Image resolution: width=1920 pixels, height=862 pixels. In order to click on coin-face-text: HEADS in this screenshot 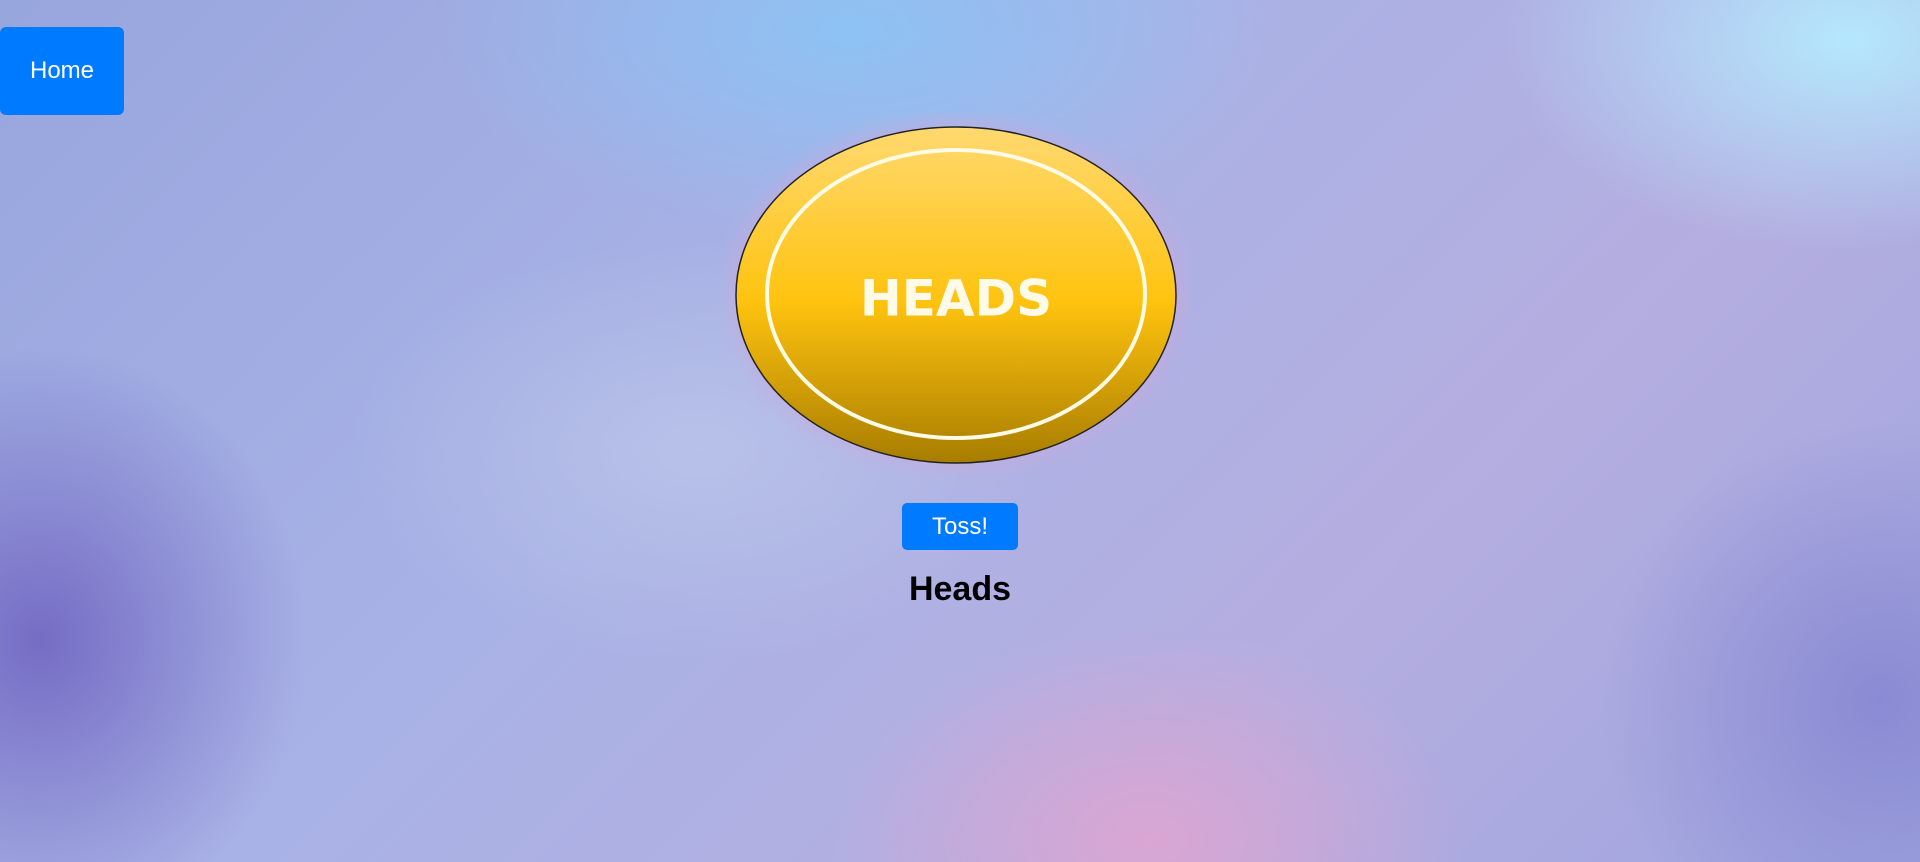, I will do `click(956, 299)`.